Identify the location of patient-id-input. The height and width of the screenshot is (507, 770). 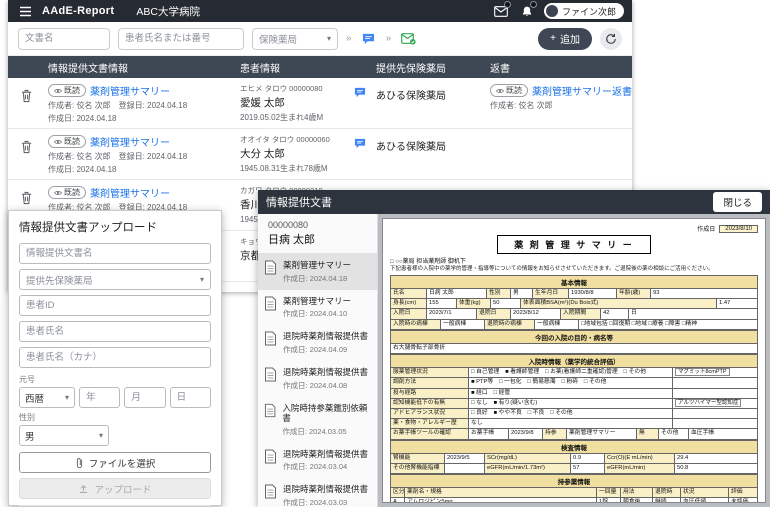
(115, 305).